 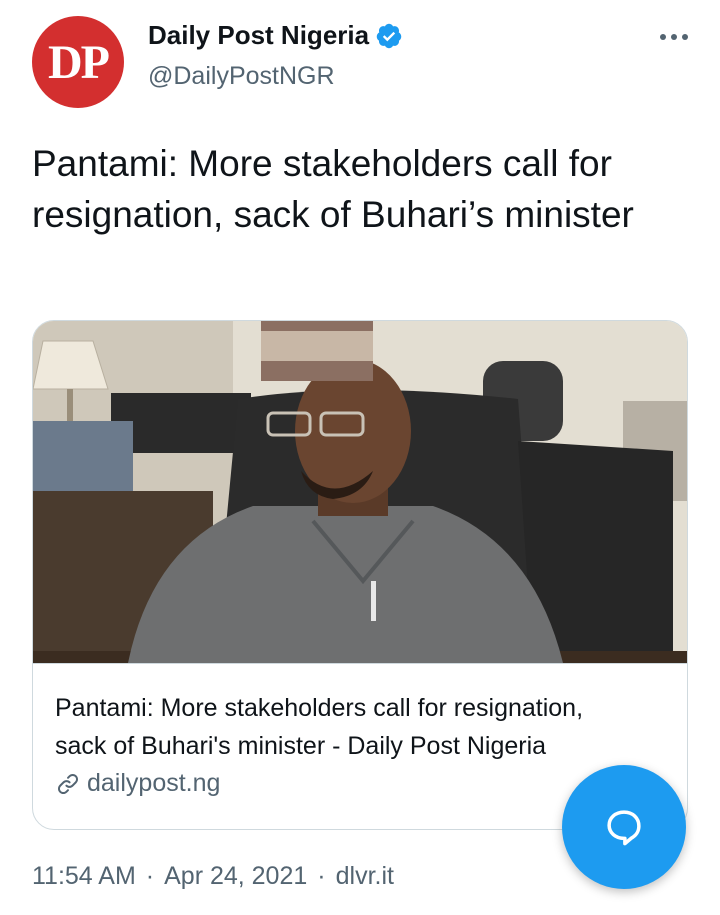 I want to click on card-domain-row: dailypost.ng, so click(x=137, y=783).